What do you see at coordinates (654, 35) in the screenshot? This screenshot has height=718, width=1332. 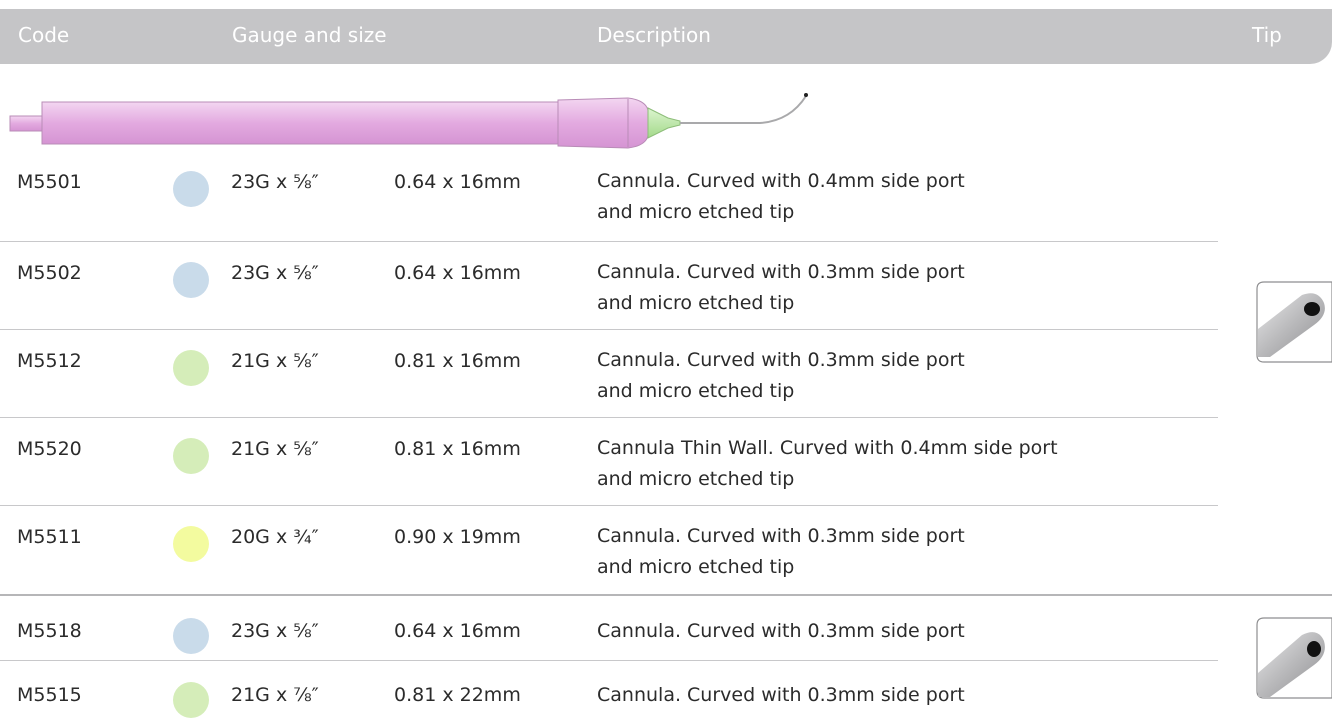 I see `header-description: Description` at bounding box center [654, 35].